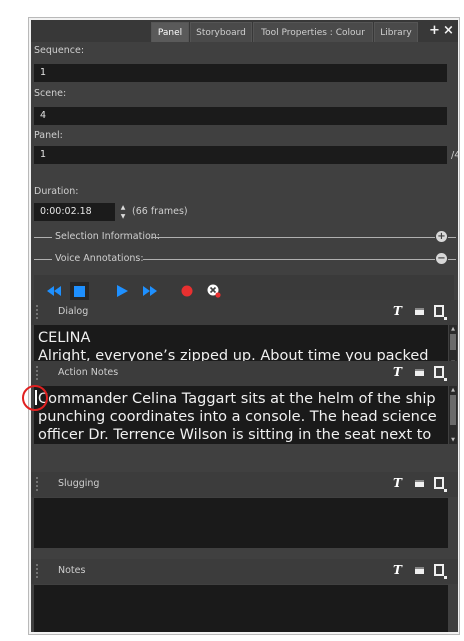 The height and width of the screenshot is (641, 464). Describe the element at coordinates (441, 236) in the screenshot. I see `expand-icon: +` at that location.